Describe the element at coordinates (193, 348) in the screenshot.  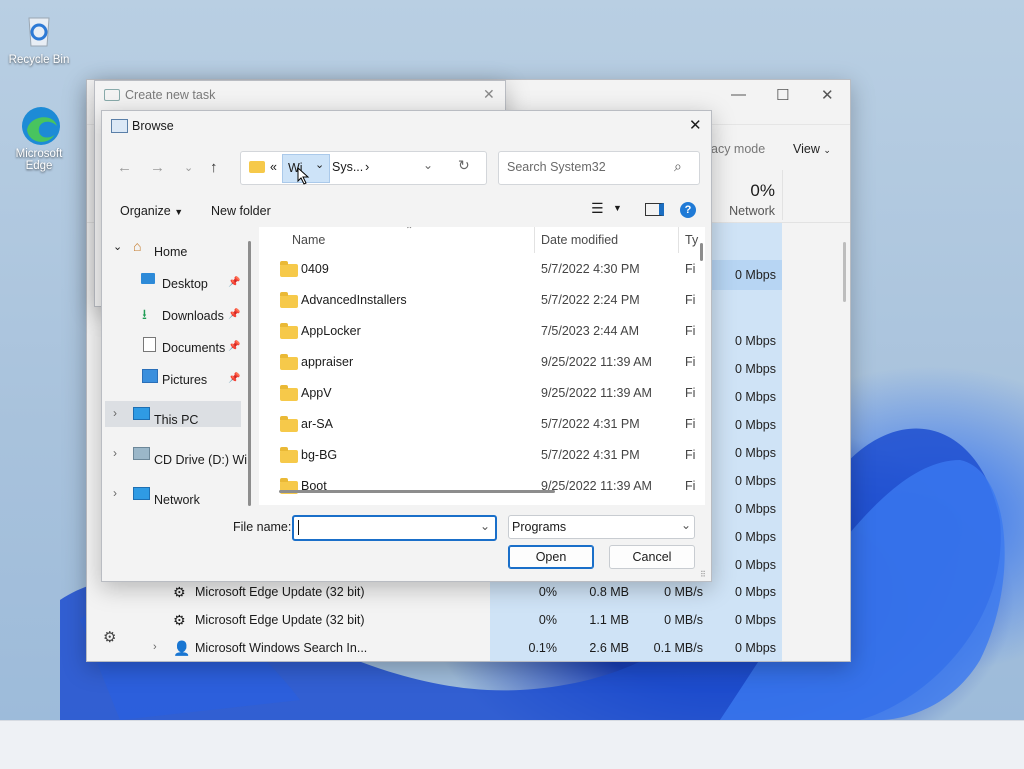
I see `nav-item-documents: Documents` at that location.